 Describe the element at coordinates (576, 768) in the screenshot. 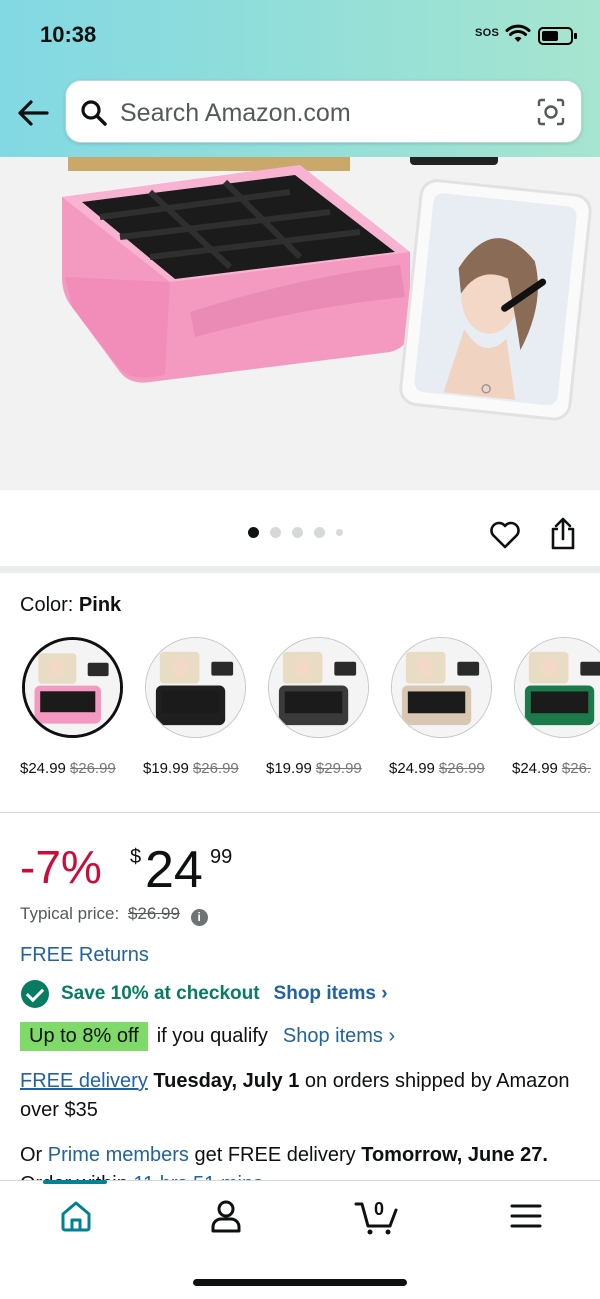

I see `swatch-price-old: $26.` at that location.